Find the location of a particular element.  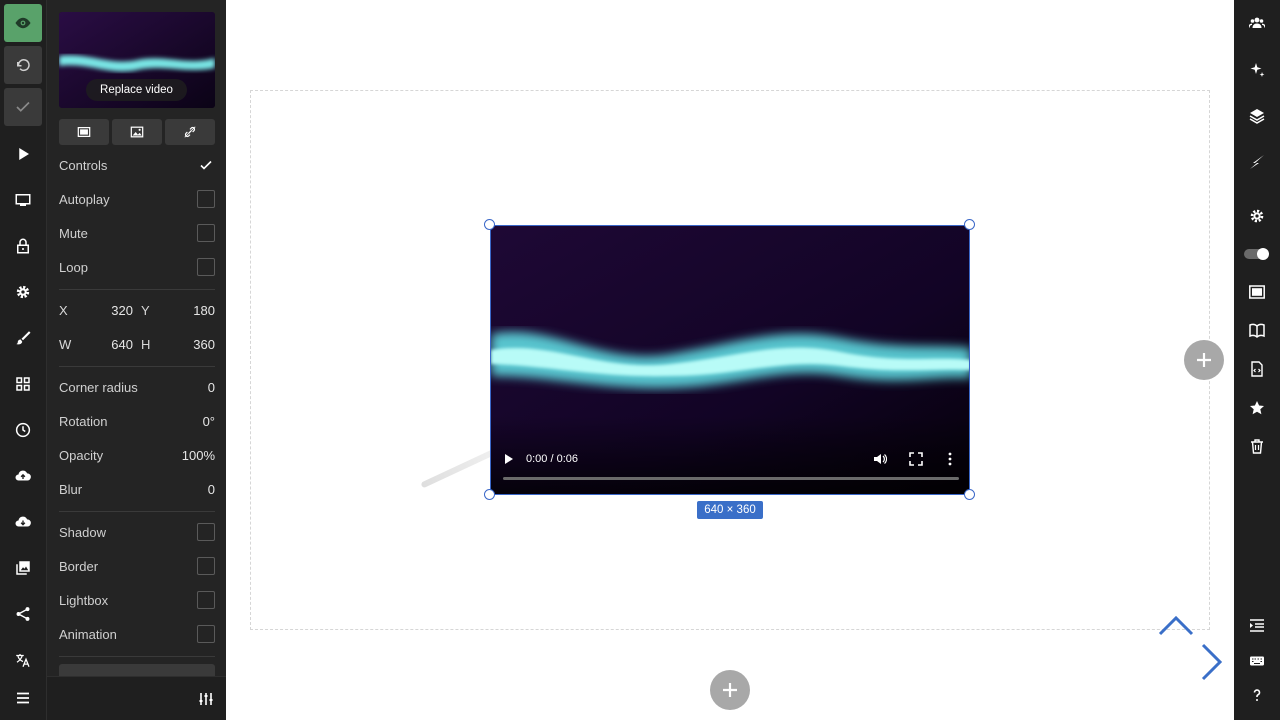

rotation-value: 0° is located at coordinates (209, 421).